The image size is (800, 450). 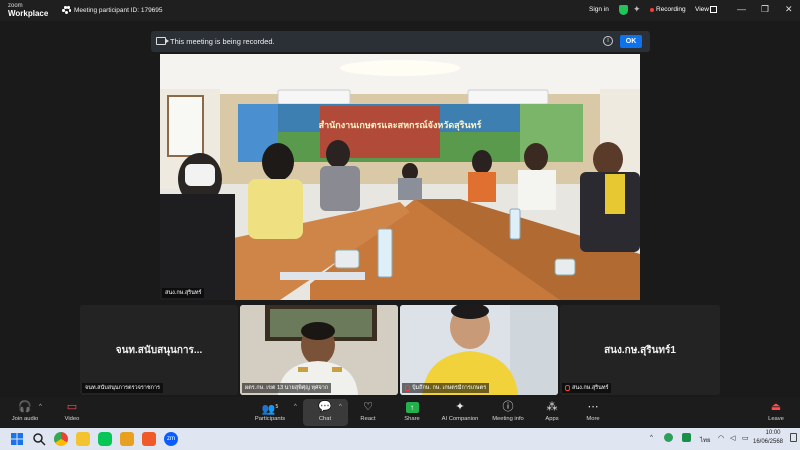 I want to click on search-icon, so click(x=39, y=439).